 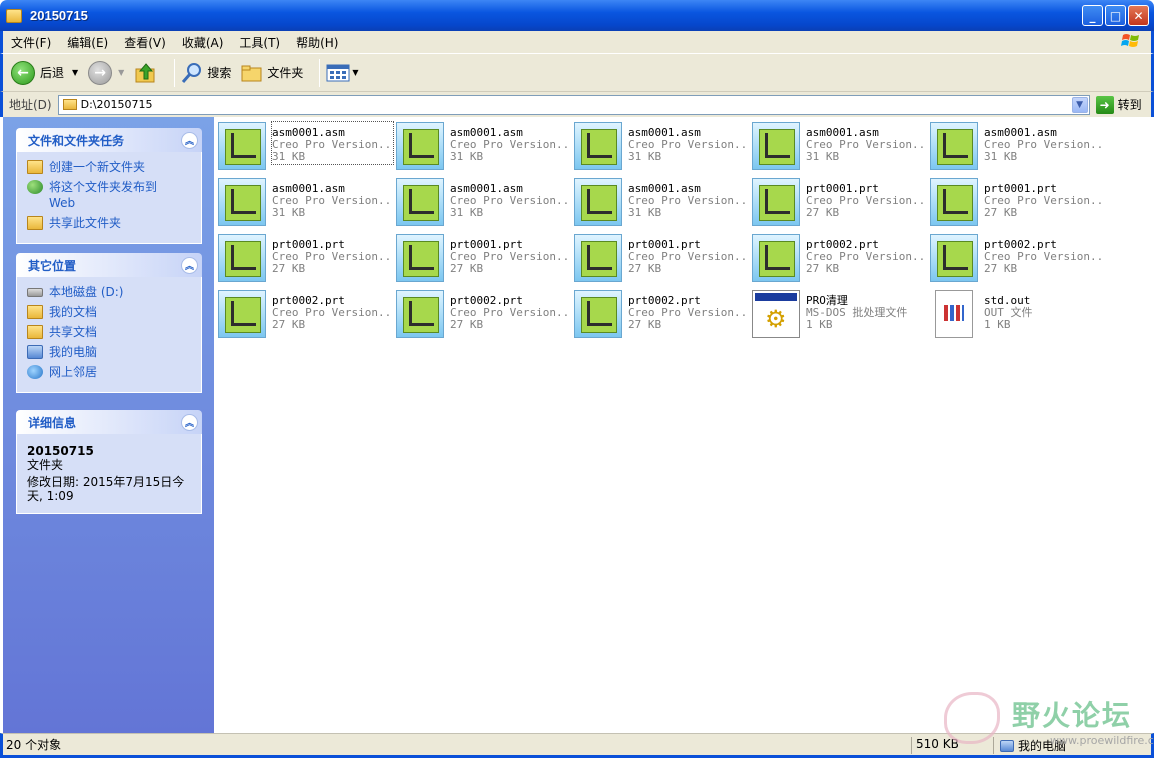 I want to click on place-network: 网上邻居, so click(x=110, y=372).